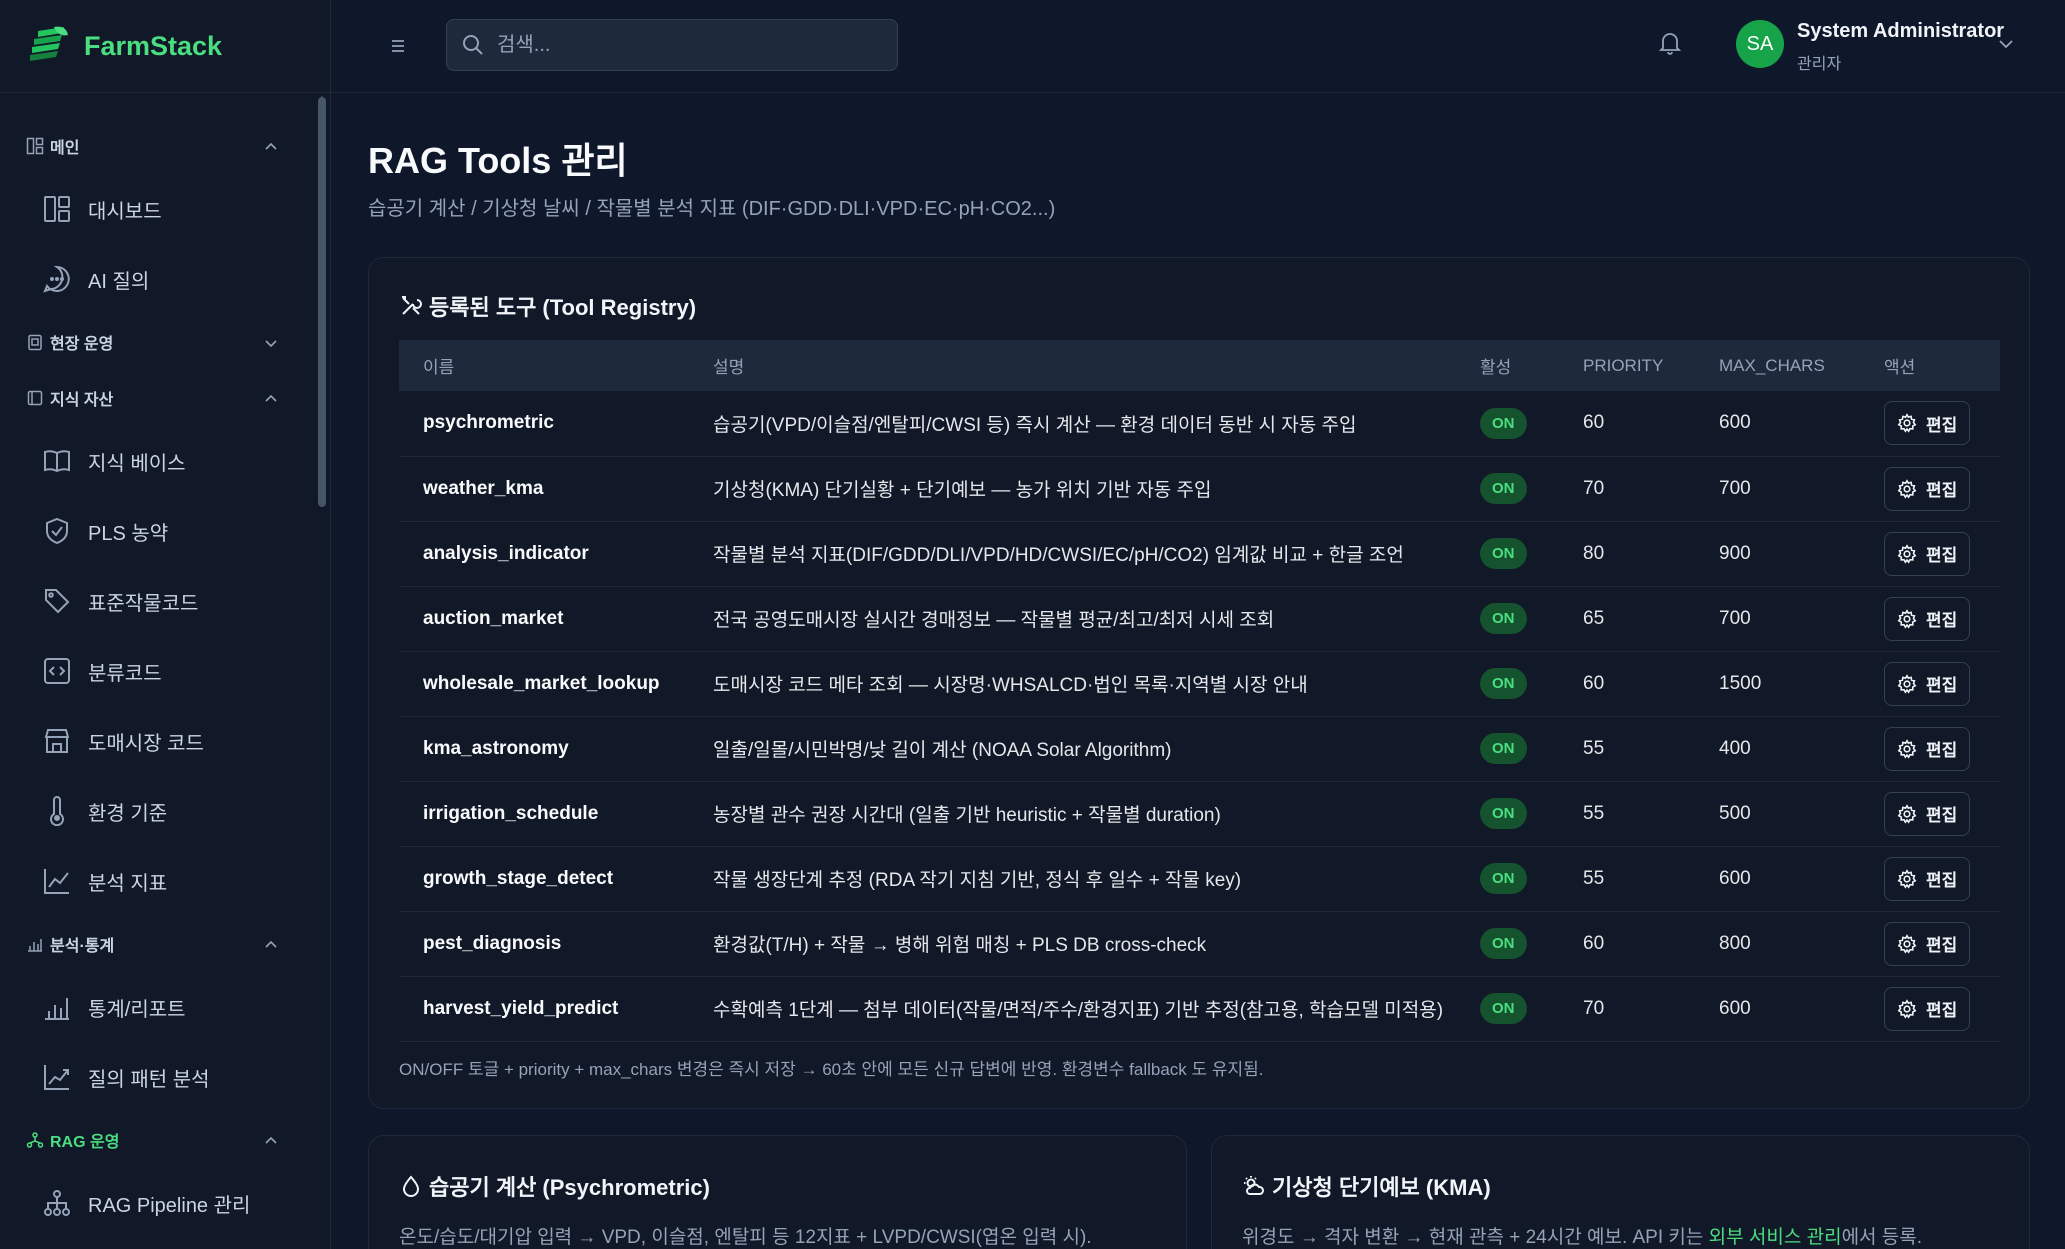  I want to click on tool-active-cell: ON, so click(1507, 618).